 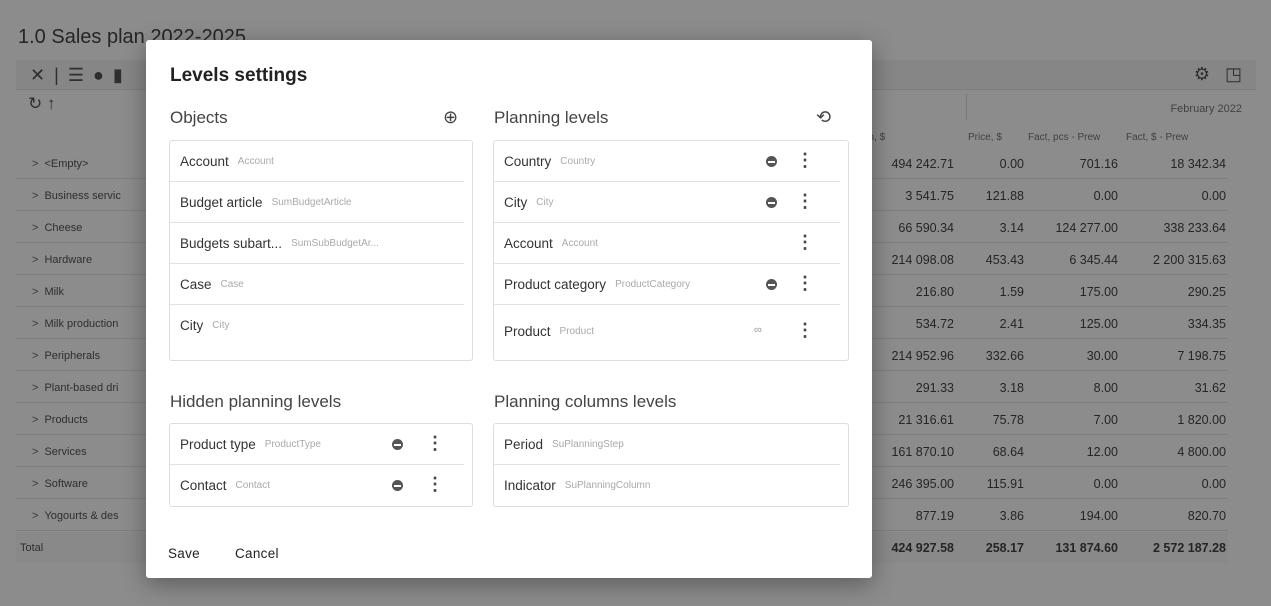 What do you see at coordinates (823, 117) in the screenshot?
I see `sync-icon: ⟲` at bounding box center [823, 117].